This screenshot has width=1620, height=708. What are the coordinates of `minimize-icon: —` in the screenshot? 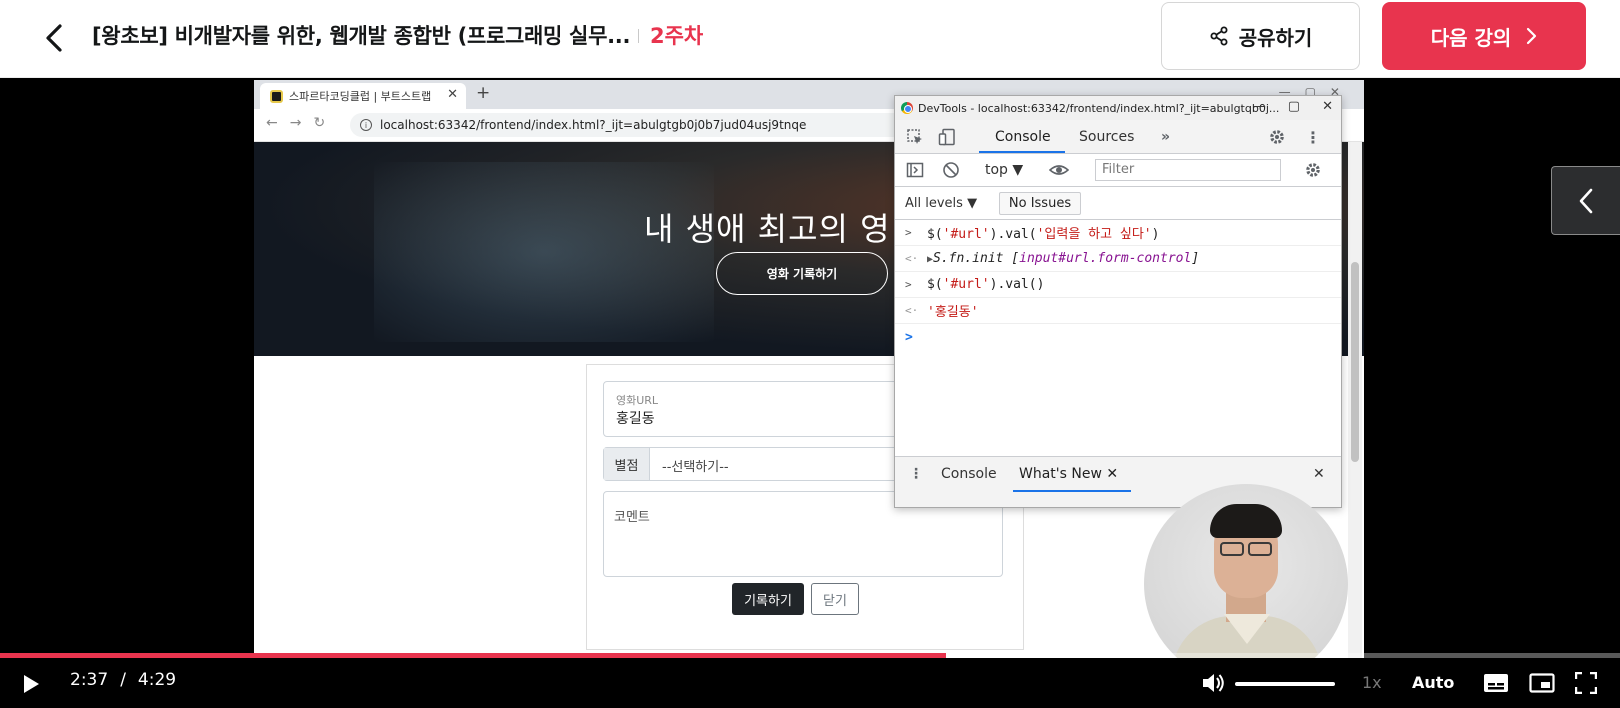 It's located at (1259, 106).